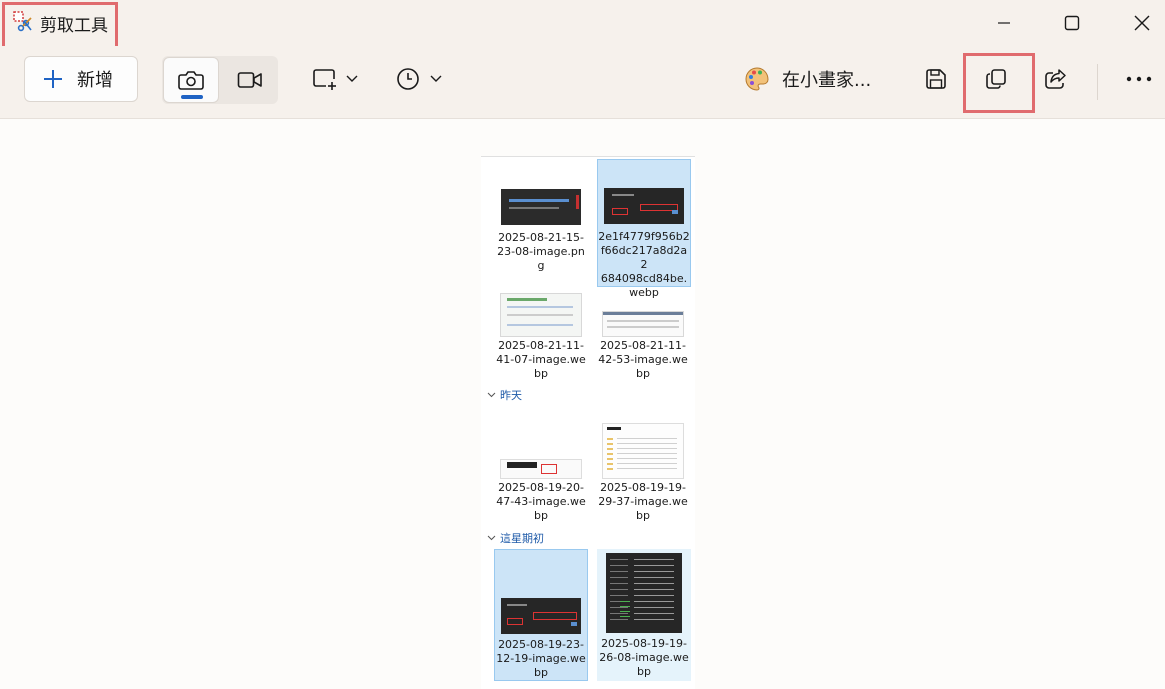 The image size is (1165, 689). I want to click on minimize-button, so click(1004, 23).